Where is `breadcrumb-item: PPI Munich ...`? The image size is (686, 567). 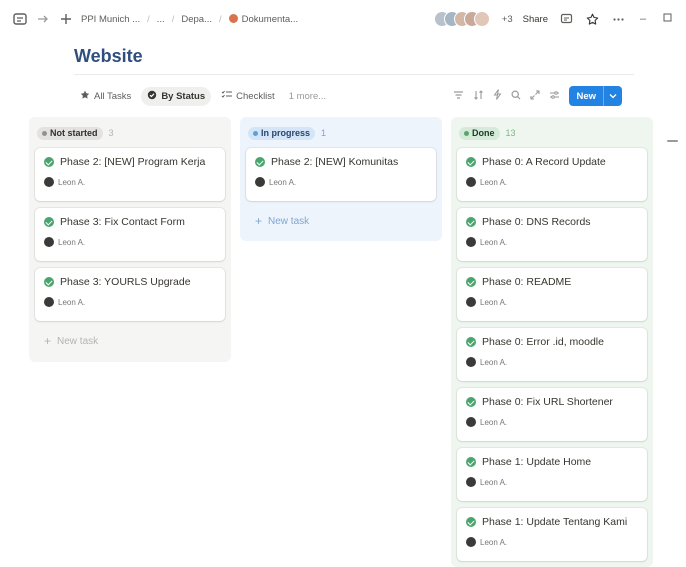
breadcrumb-item: PPI Munich ... is located at coordinates (110, 19).